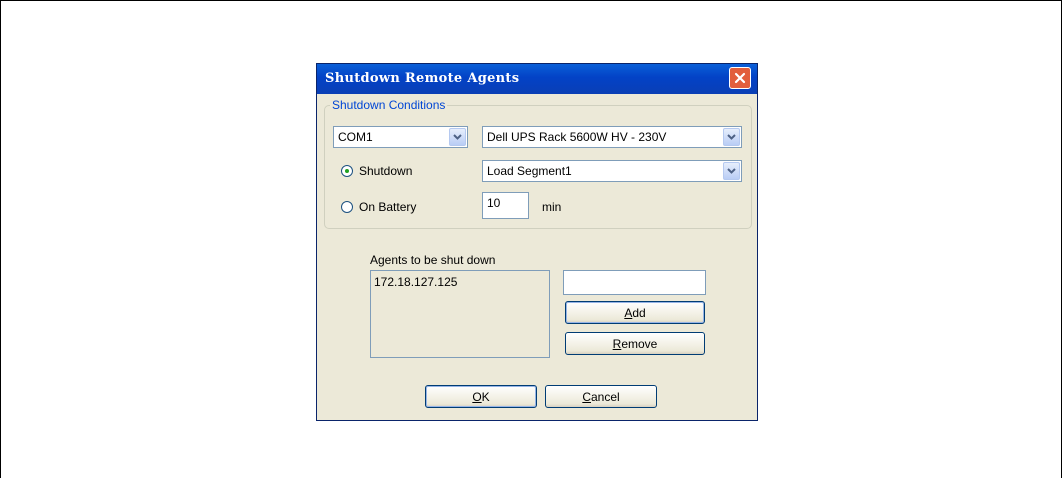 This screenshot has width=1064, height=479. What do you see at coordinates (586, 396) in the screenshot?
I see `cancel-button-mnemonic: C` at bounding box center [586, 396].